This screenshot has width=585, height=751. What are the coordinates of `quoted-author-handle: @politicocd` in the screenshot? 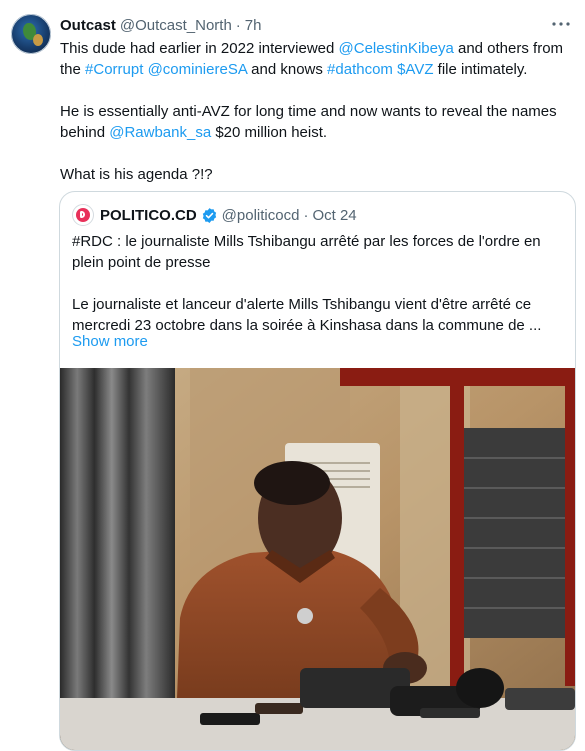 It's located at (261, 215).